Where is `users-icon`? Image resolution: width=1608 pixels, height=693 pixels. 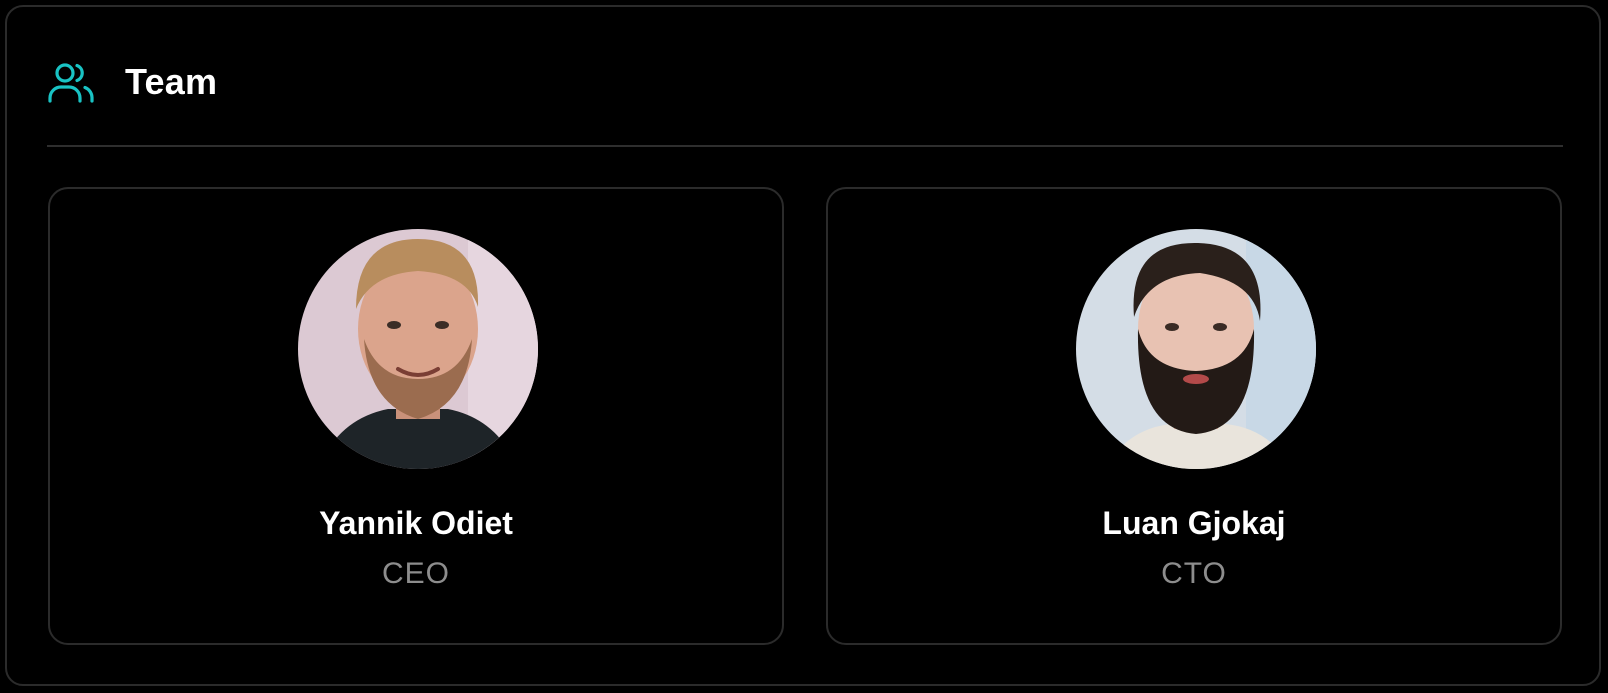 users-icon is located at coordinates (71, 83).